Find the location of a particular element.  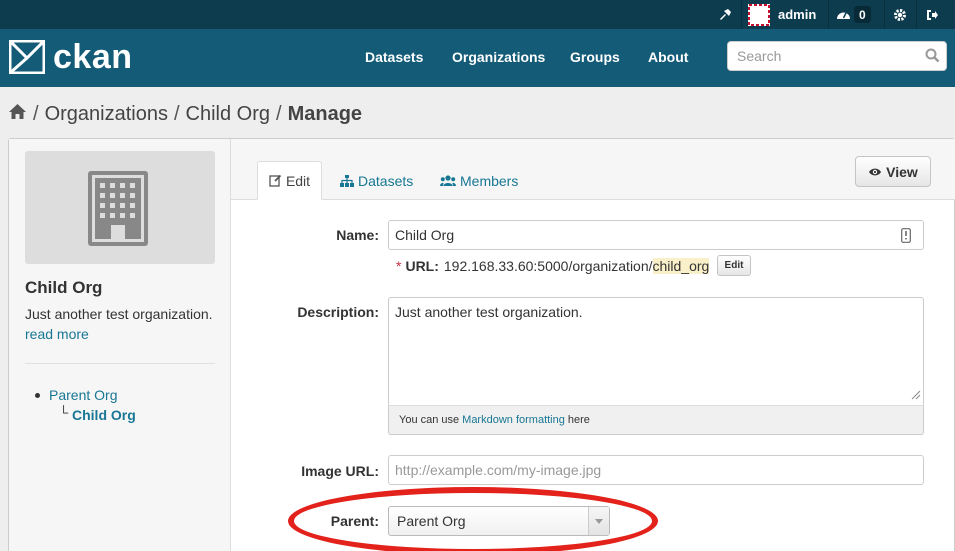

description-label: Description: is located at coordinates (338, 312).